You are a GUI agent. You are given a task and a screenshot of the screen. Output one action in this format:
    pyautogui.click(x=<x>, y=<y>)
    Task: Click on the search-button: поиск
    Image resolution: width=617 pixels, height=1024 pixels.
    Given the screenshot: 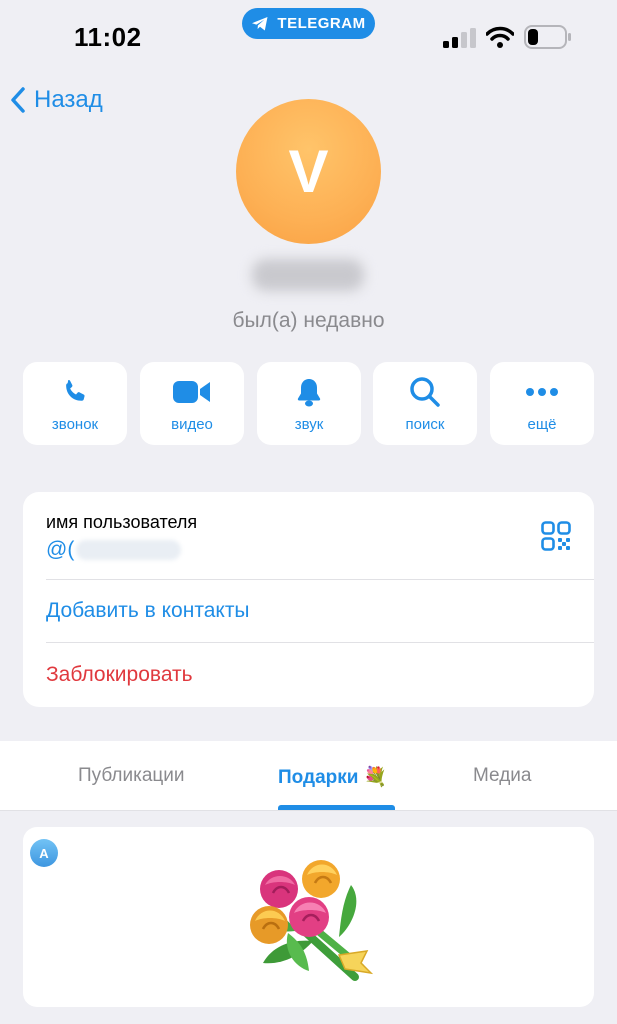 What is the action you would take?
    pyautogui.click(x=425, y=403)
    